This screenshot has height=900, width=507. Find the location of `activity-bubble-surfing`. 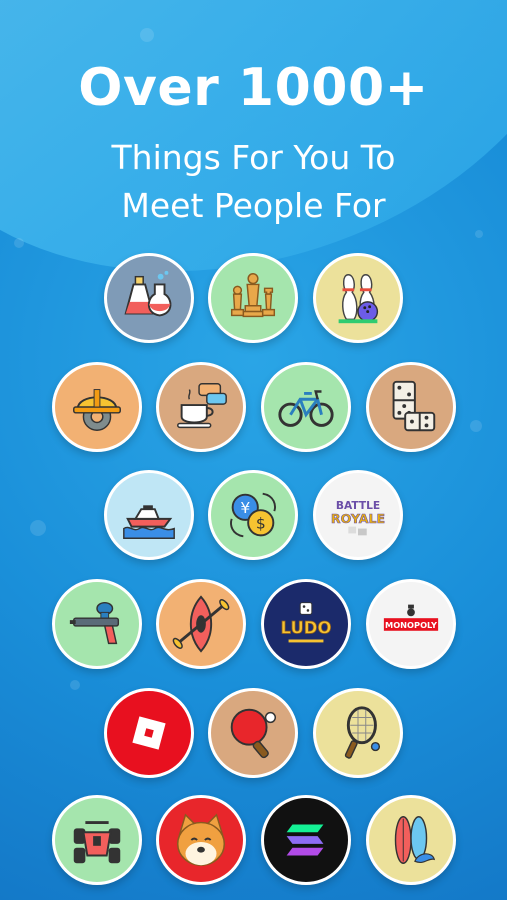

activity-bubble-surfing is located at coordinates (411, 840).